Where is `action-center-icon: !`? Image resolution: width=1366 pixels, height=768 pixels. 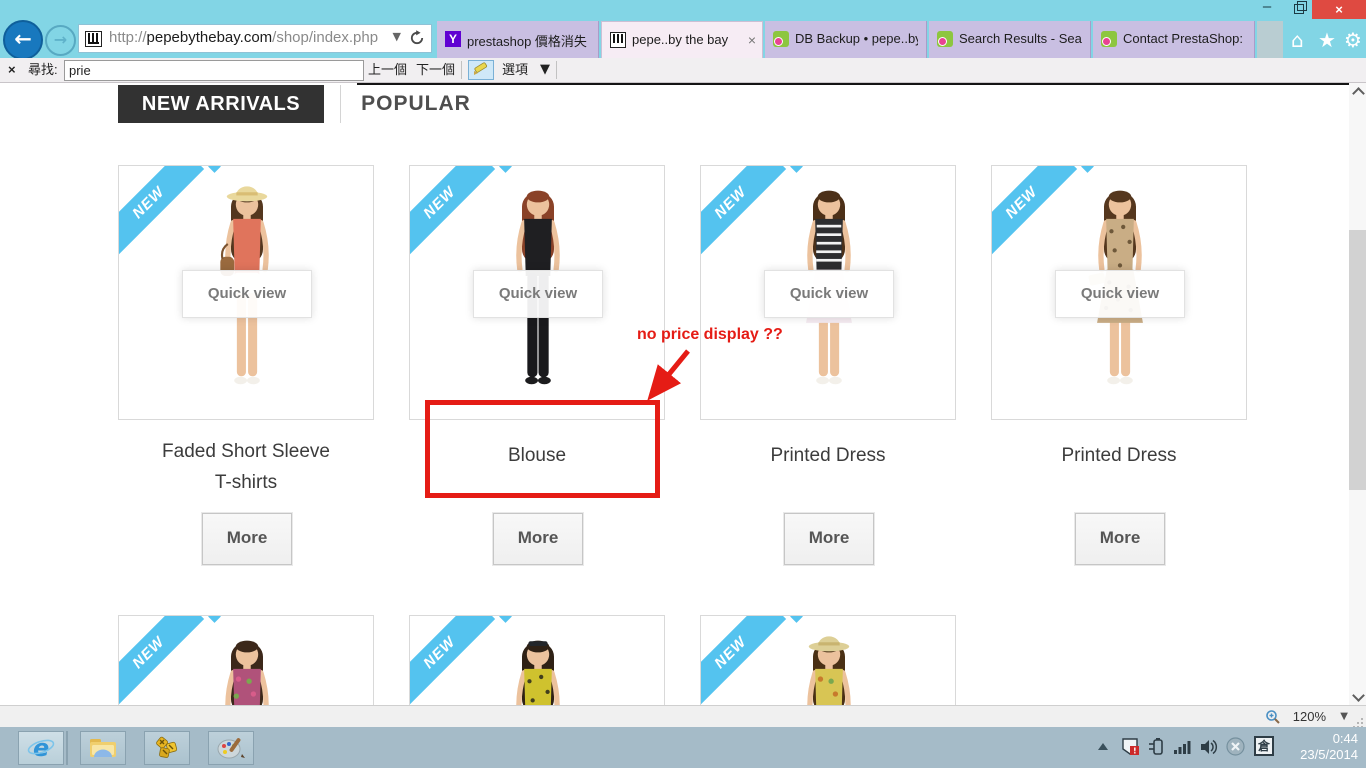
action-center-icon: ! is located at coordinates (1130, 747).